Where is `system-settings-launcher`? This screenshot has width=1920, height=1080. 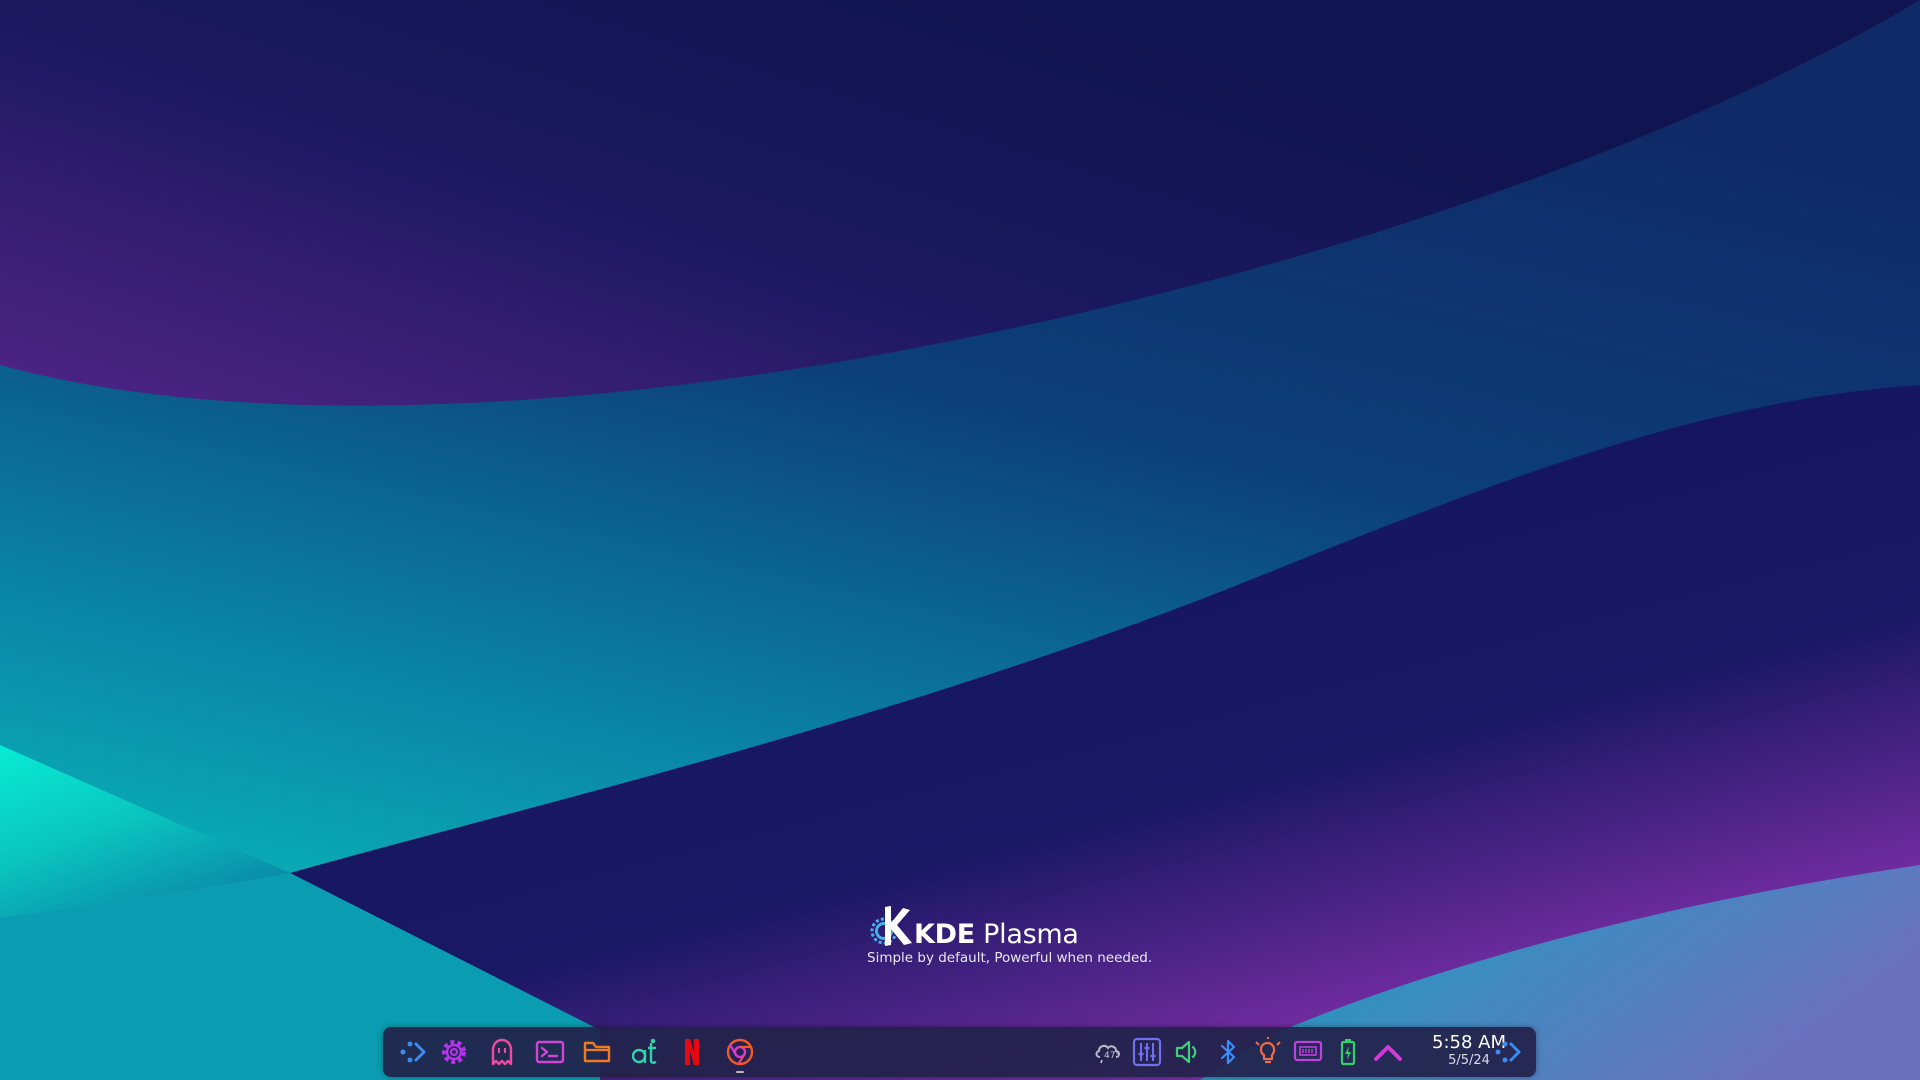
system-settings-launcher is located at coordinates (454, 1052).